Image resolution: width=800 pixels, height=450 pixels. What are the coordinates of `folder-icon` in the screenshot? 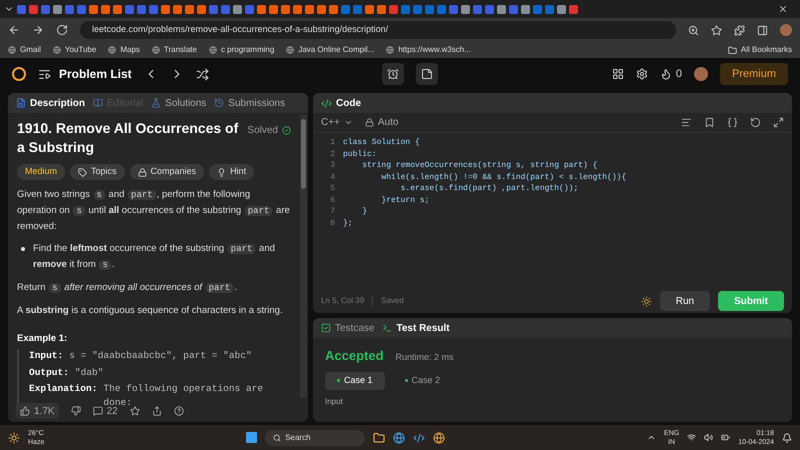 It's located at (732, 50).